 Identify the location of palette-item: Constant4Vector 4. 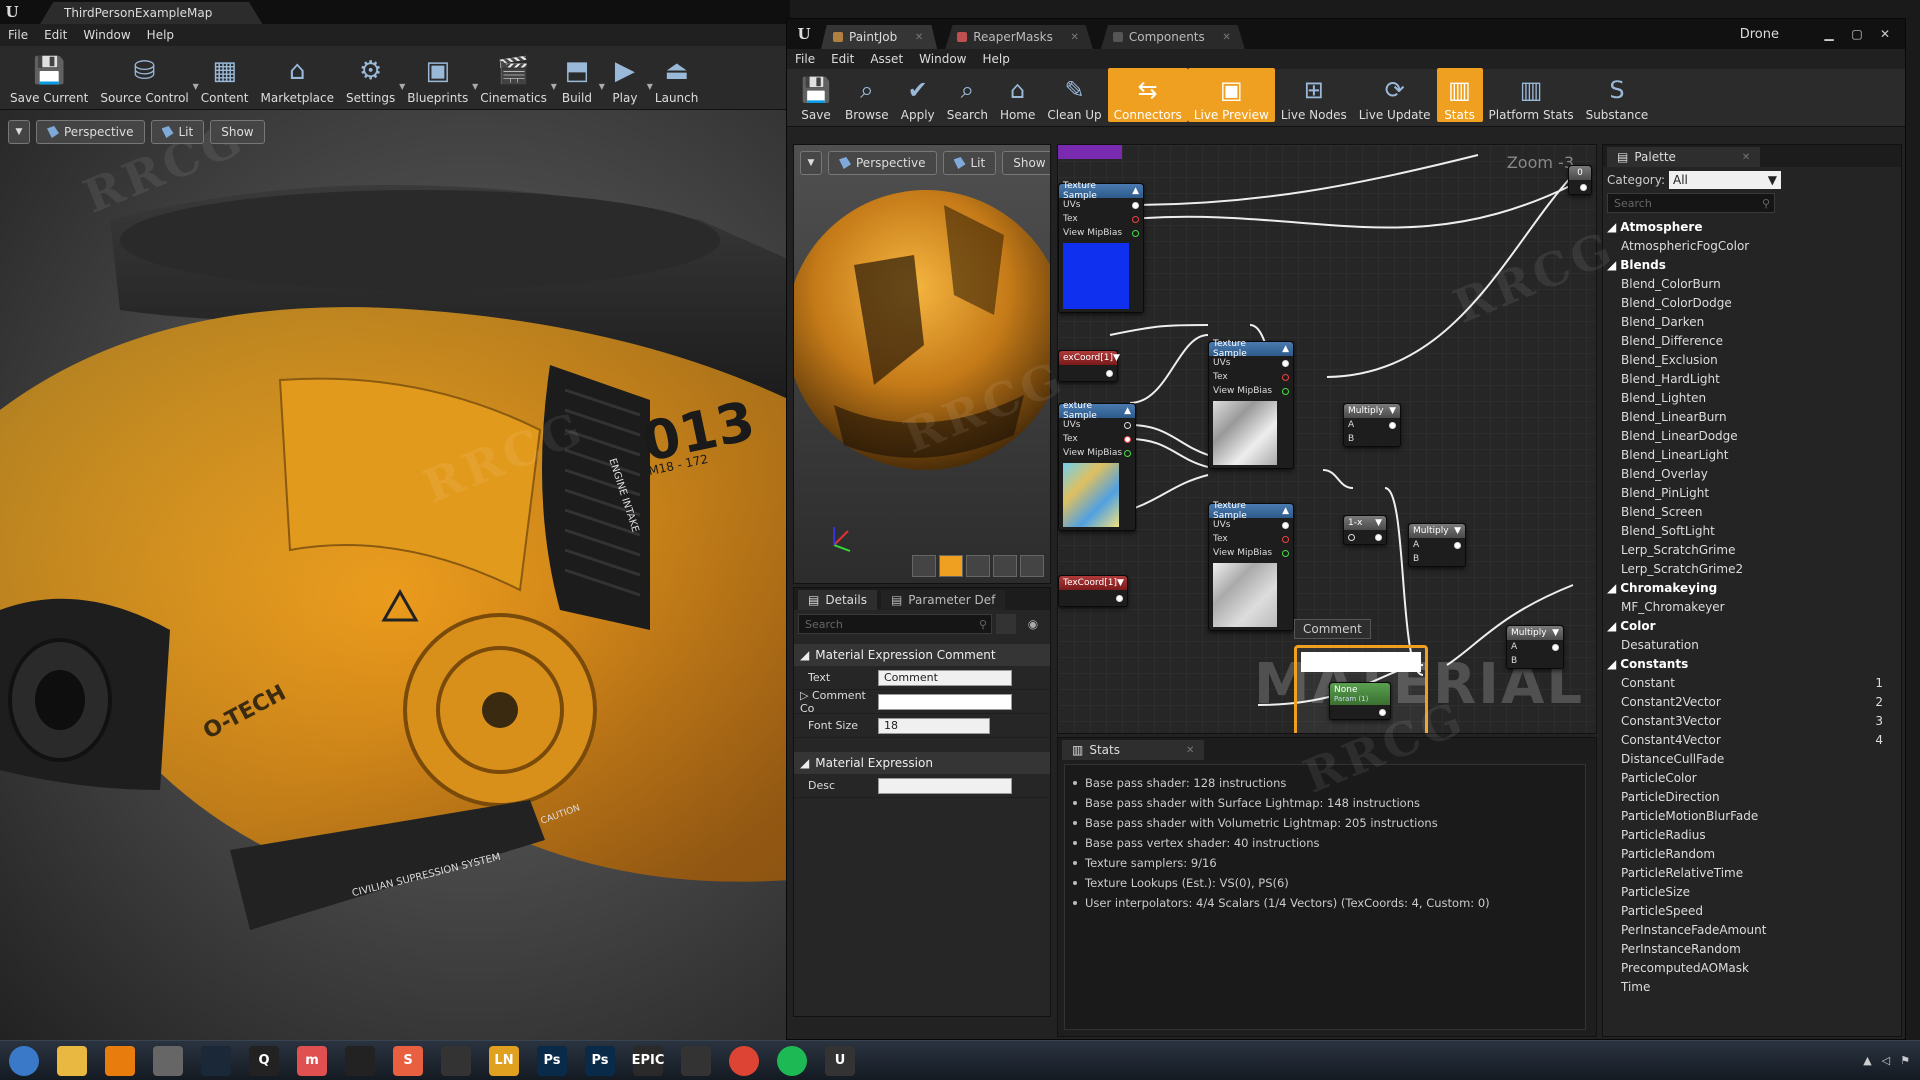
(1754, 739).